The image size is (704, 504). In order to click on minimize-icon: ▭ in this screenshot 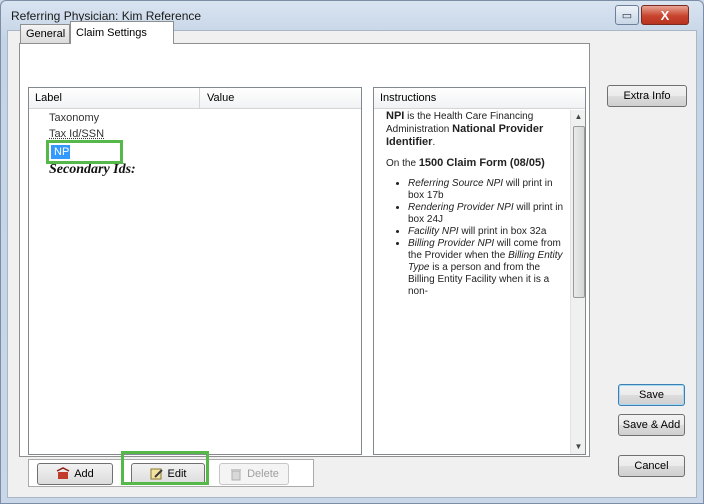, I will do `click(627, 15)`.